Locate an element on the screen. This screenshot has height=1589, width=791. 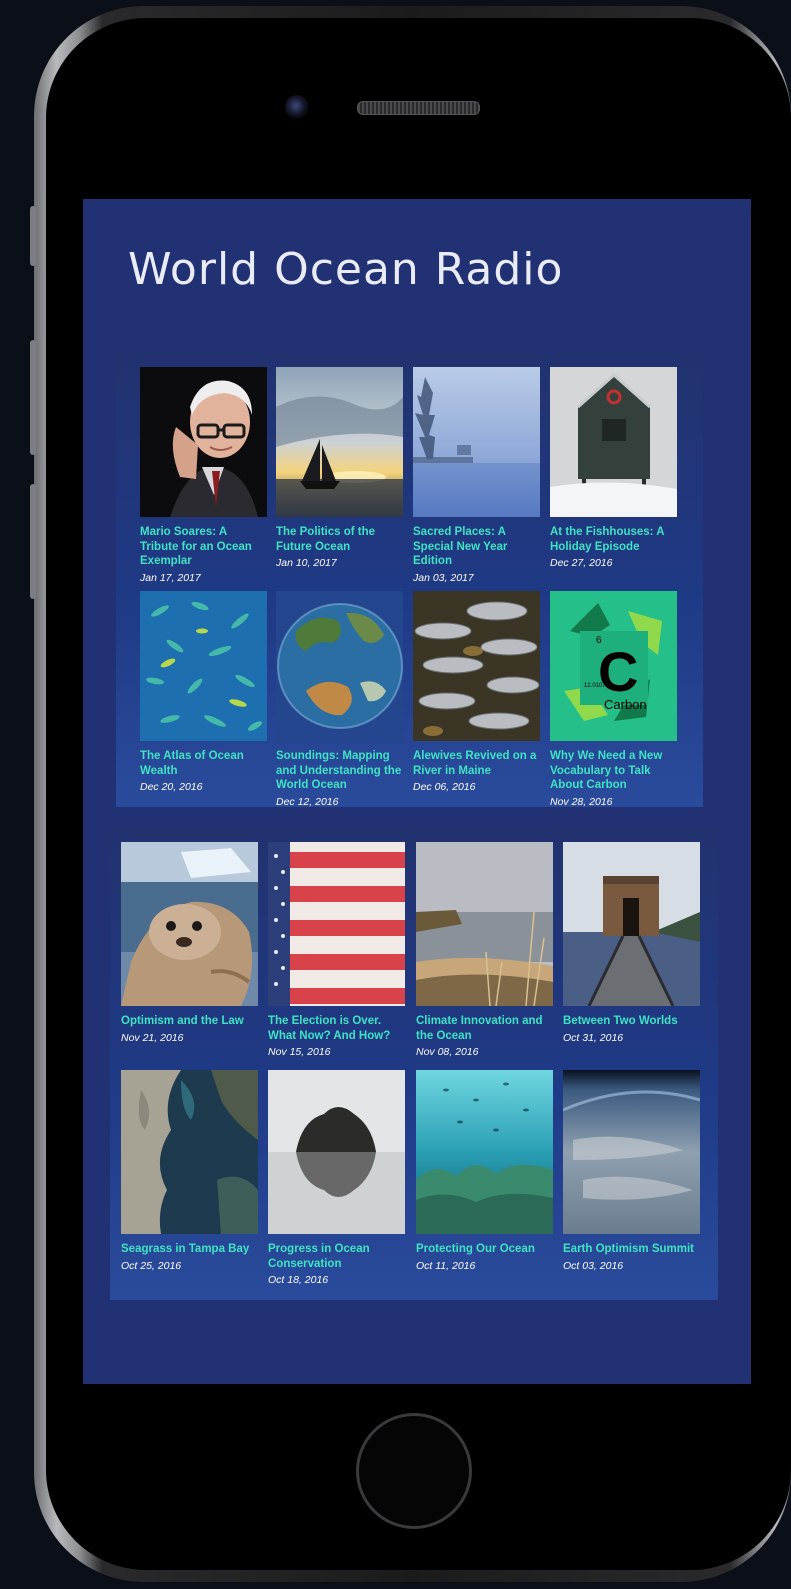
episode-date: Nov 21, 2016 is located at coordinates (152, 1037).